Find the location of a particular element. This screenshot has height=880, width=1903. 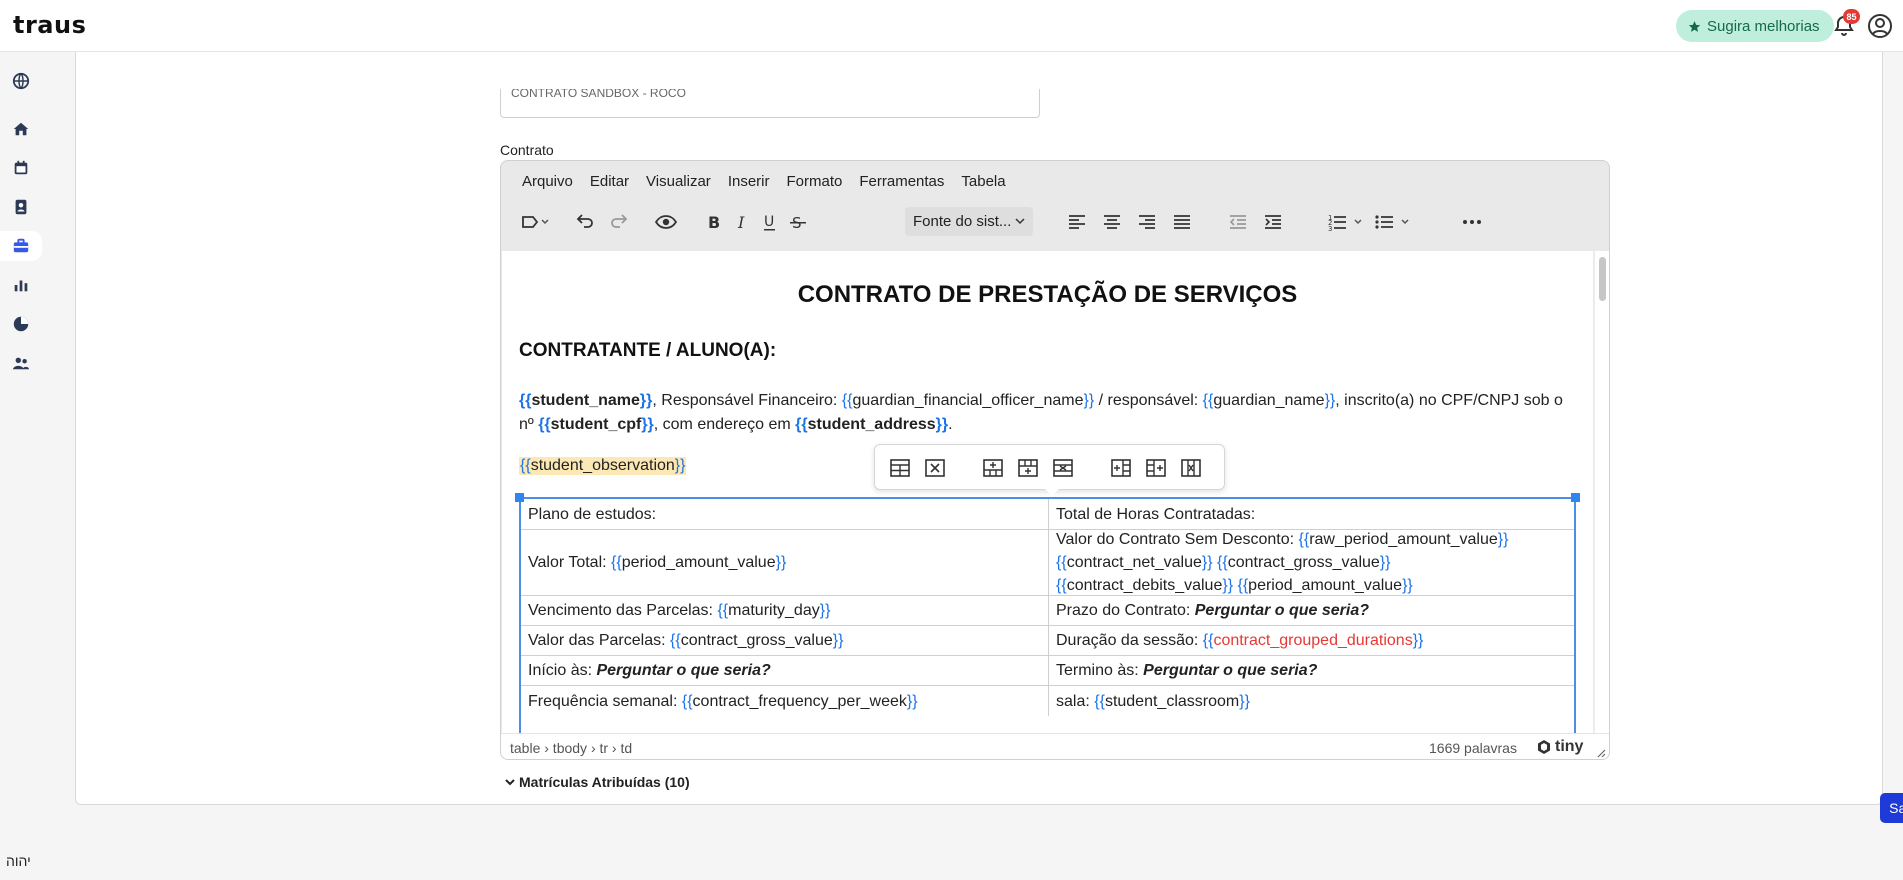

table-context-toolbar is located at coordinates (1049, 470).